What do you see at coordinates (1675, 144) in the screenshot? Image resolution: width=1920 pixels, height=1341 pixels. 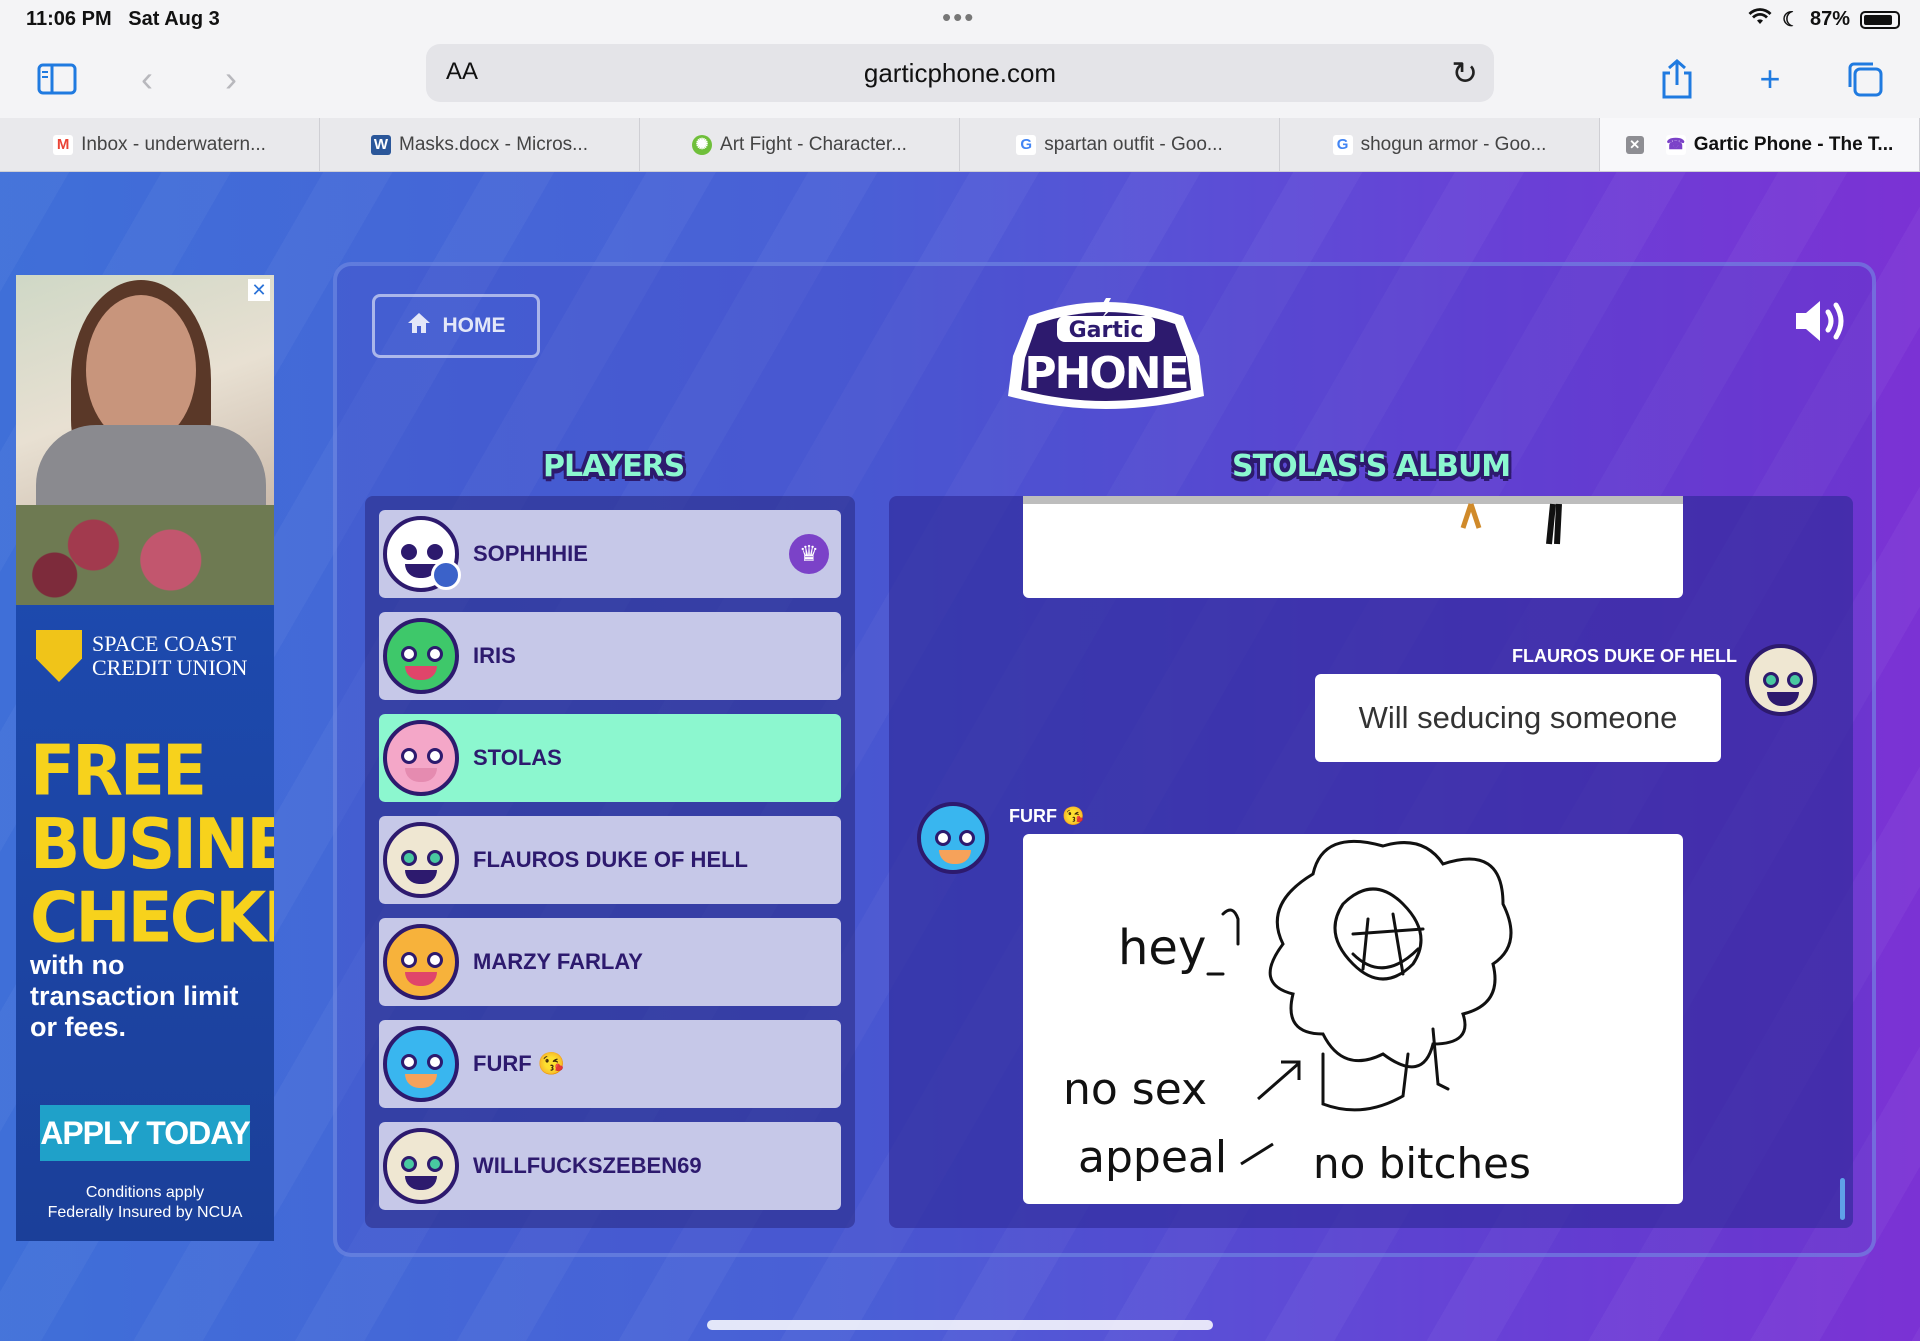 I see `gartic-icon: ☎` at bounding box center [1675, 144].